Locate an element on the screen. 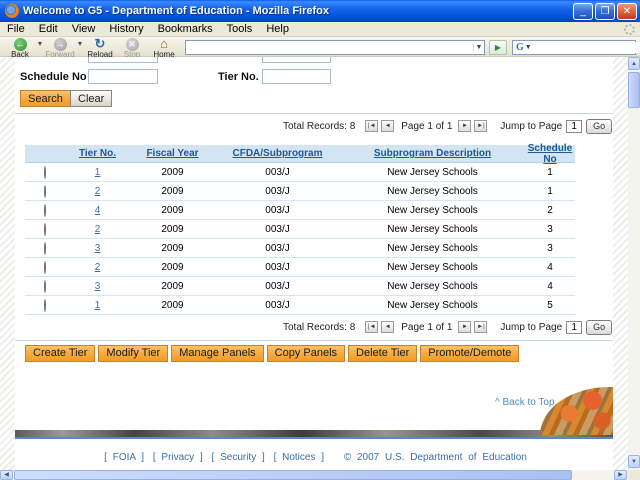  page-indicator: Page 1 of 1 is located at coordinates (427, 126).